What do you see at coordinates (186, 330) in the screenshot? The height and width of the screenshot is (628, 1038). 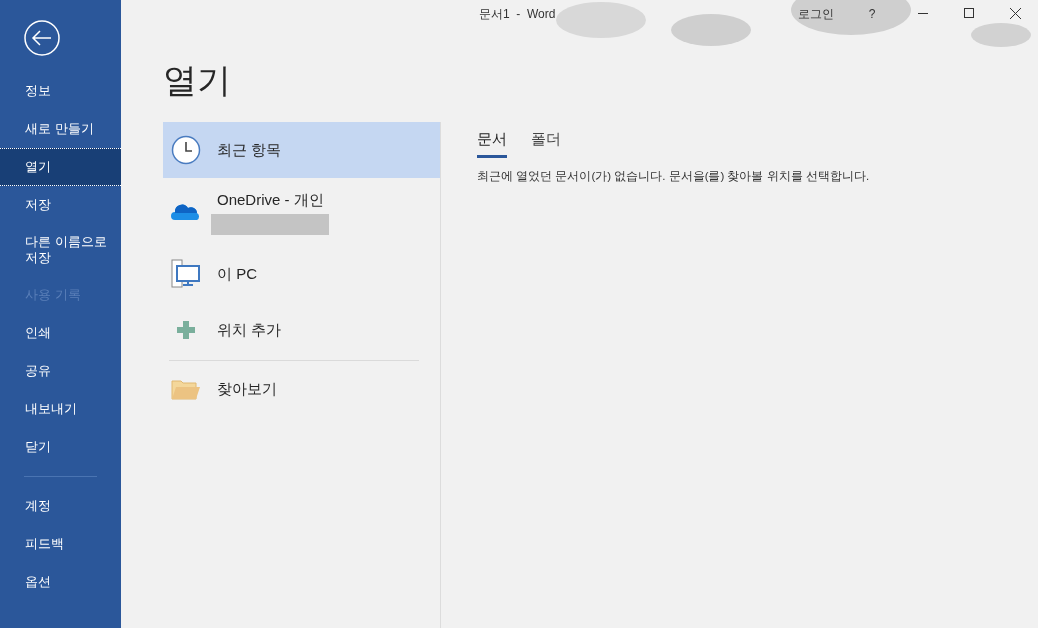 I see `plus-icon` at bounding box center [186, 330].